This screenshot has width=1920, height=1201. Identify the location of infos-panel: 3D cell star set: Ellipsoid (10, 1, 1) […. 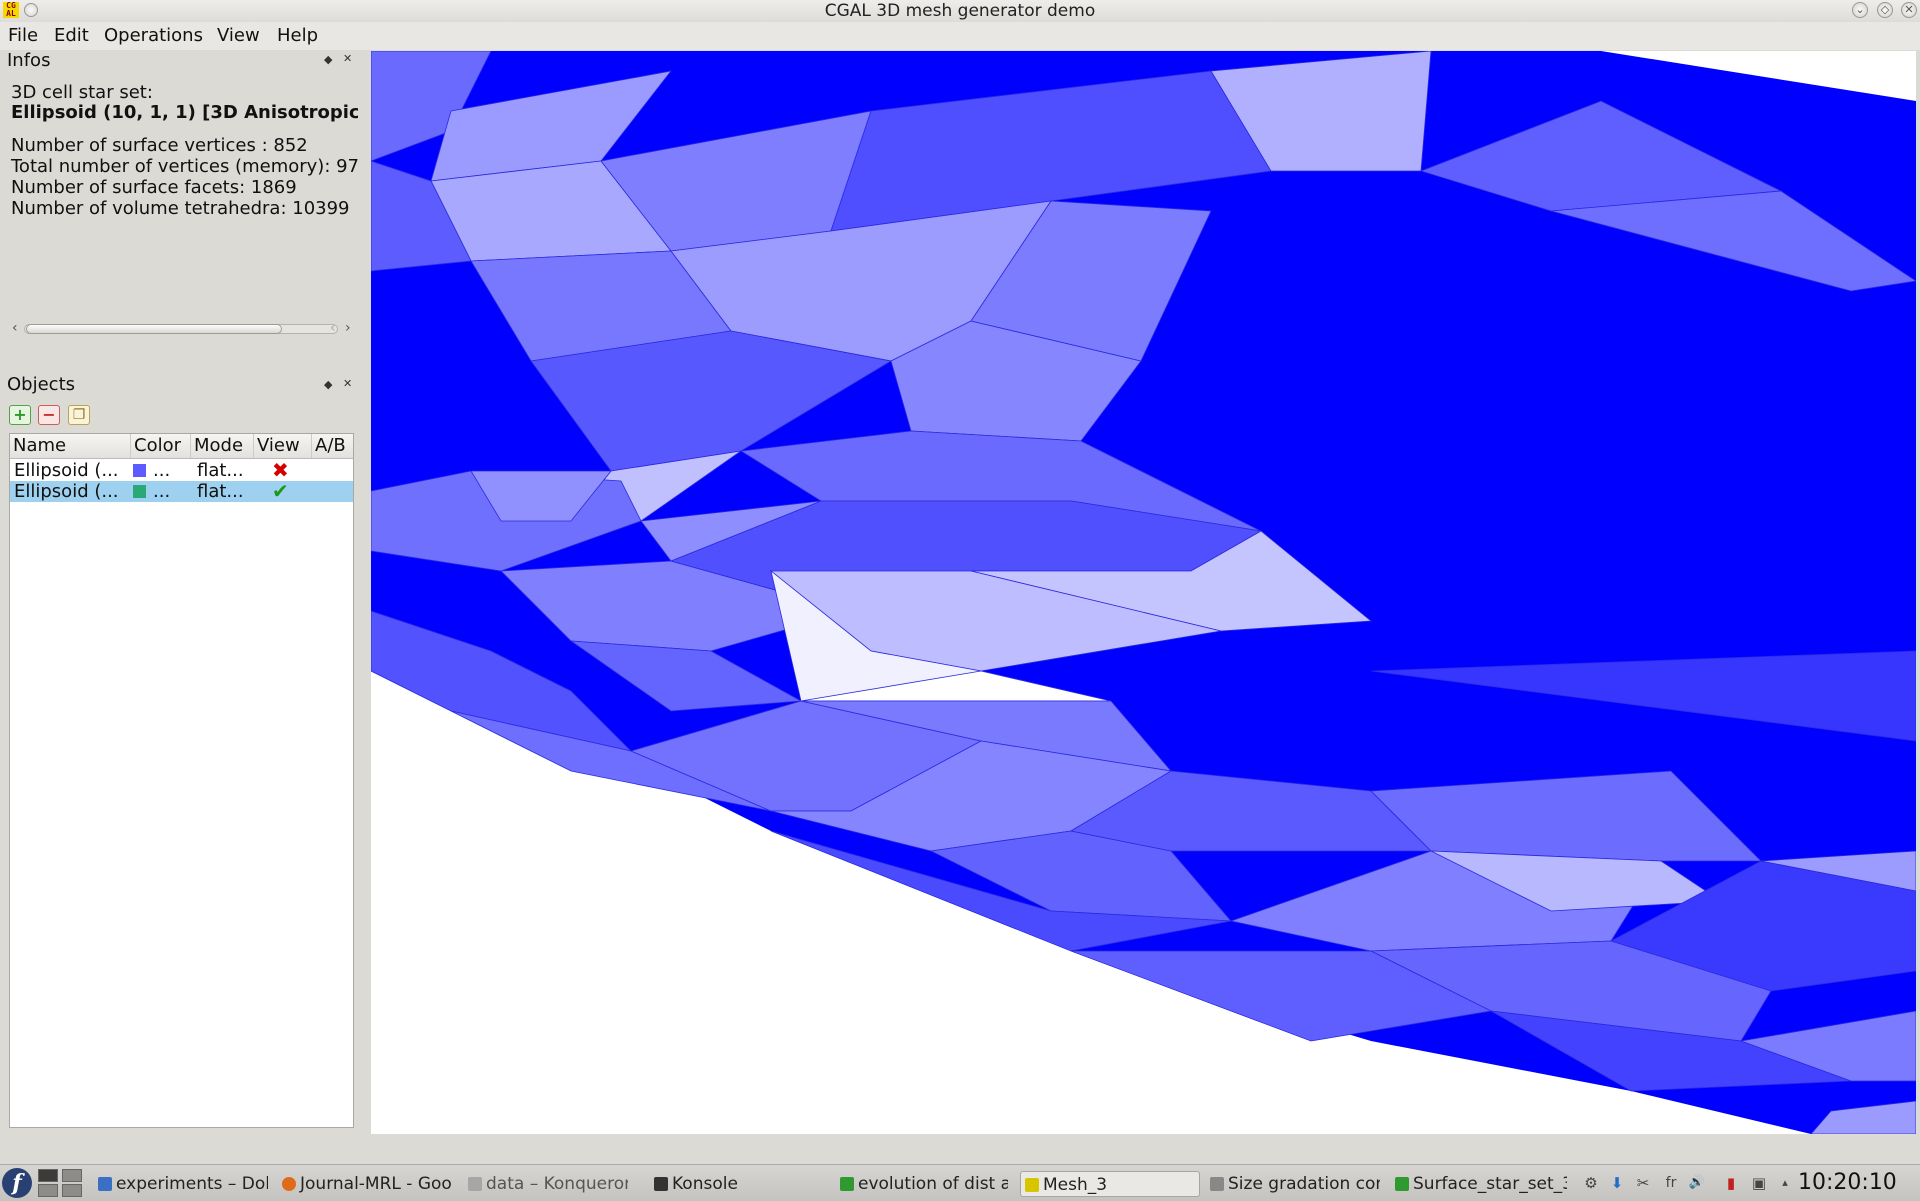
(179, 153).